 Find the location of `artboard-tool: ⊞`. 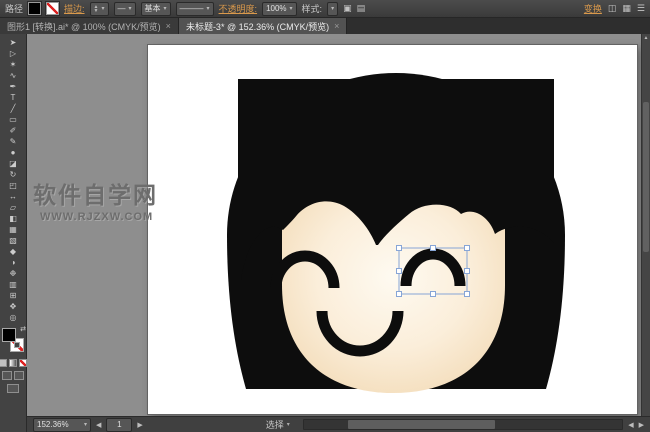

artboard-tool: ⊞ is located at coordinates (13, 295).